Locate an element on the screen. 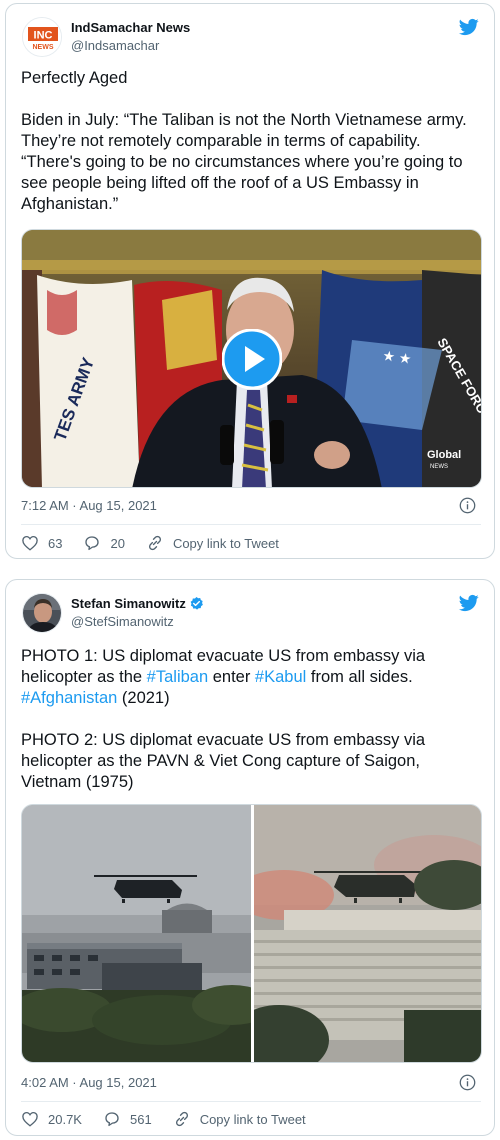 This screenshot has width=500, height=1140. tweet-timestamp: 7:12 AM · Aug 15, 2021 is located at coordinates (89, 505).